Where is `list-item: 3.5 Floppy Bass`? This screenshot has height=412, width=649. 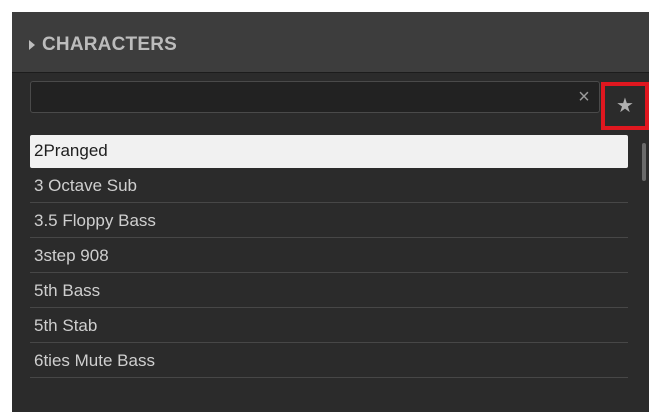 list-item: 3.5 Floppy Bass is located at coordinates (329, 221).